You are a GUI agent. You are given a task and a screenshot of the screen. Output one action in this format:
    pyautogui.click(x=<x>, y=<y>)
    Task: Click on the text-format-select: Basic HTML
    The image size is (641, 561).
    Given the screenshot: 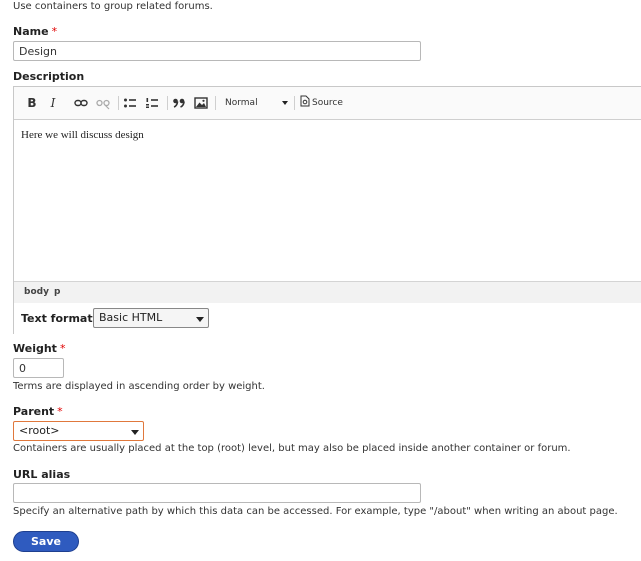 What is the action you would take?
    pyautogui.click(x=151, y=318)
    